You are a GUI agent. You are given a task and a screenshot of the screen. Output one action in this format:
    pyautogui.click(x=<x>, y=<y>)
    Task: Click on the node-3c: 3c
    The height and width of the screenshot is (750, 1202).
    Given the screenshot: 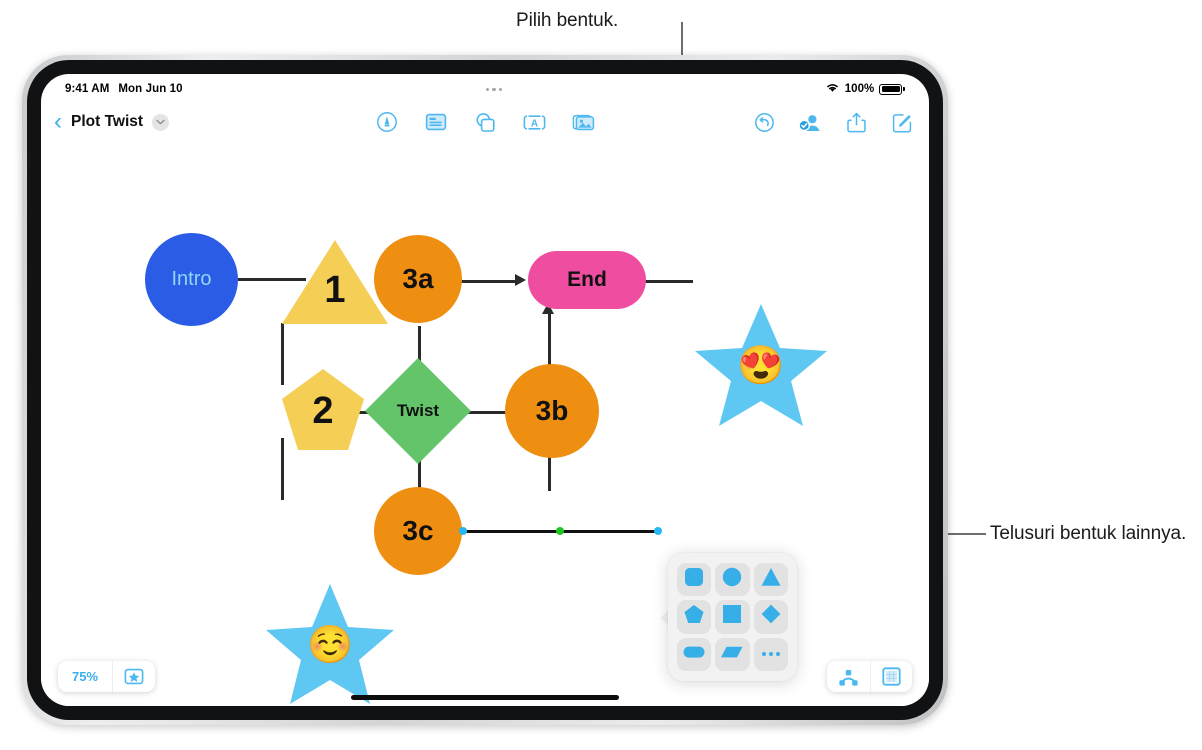 What is the action you would take?
    pyautogui.click(x=418, y=531)
    